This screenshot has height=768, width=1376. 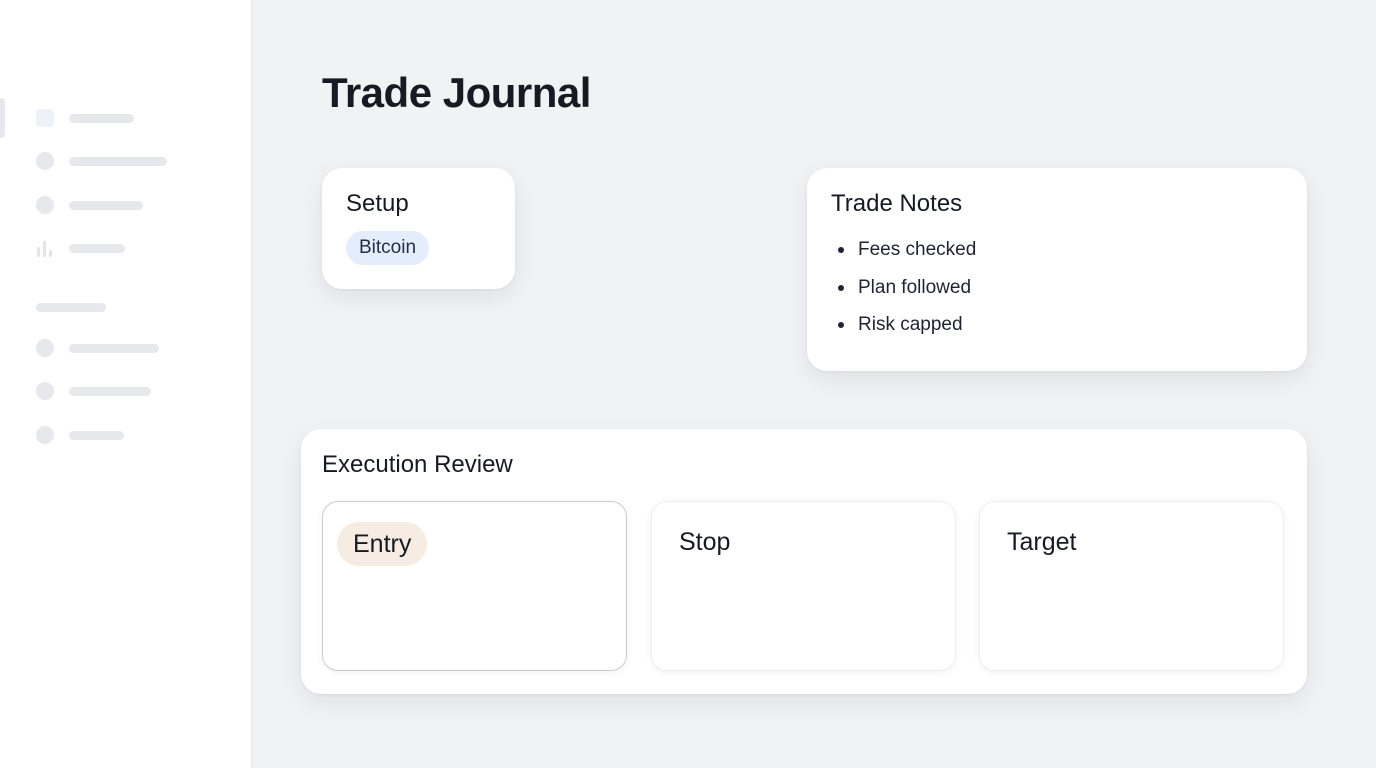 I want to click on stop-label: Stop, so click(x=705, y=542).